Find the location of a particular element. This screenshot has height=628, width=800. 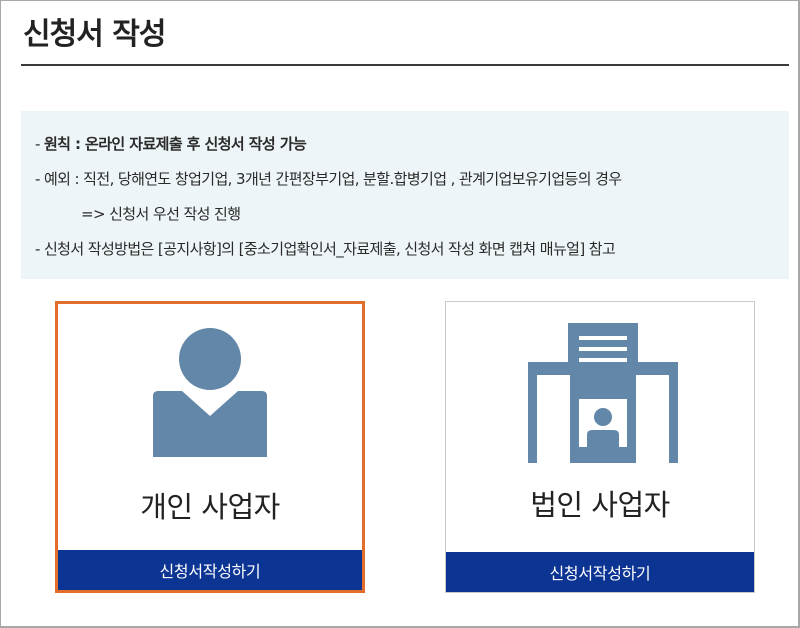

notice-principle: - 원칙 : 온라인 자료제출 후 신청서 작성 가능 is located at coordinates (171, 143).